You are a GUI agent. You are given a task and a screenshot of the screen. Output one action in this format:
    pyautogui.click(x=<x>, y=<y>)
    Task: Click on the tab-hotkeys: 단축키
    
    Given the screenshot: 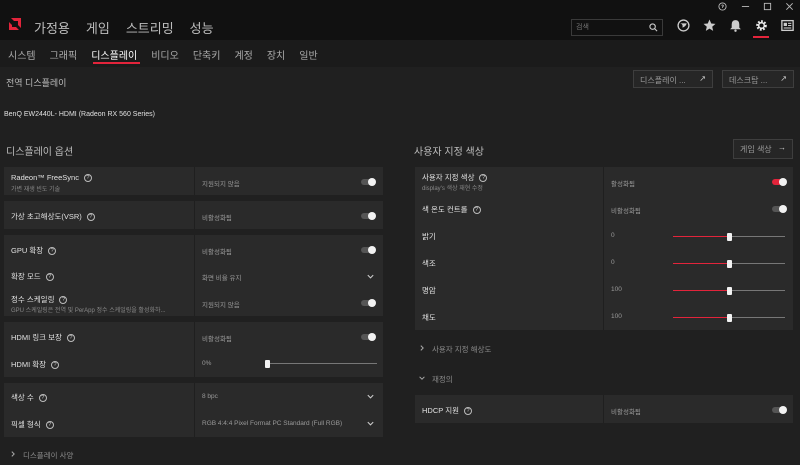 What is the action you would take?
    pyautogui.click(x=207, y=54)
    